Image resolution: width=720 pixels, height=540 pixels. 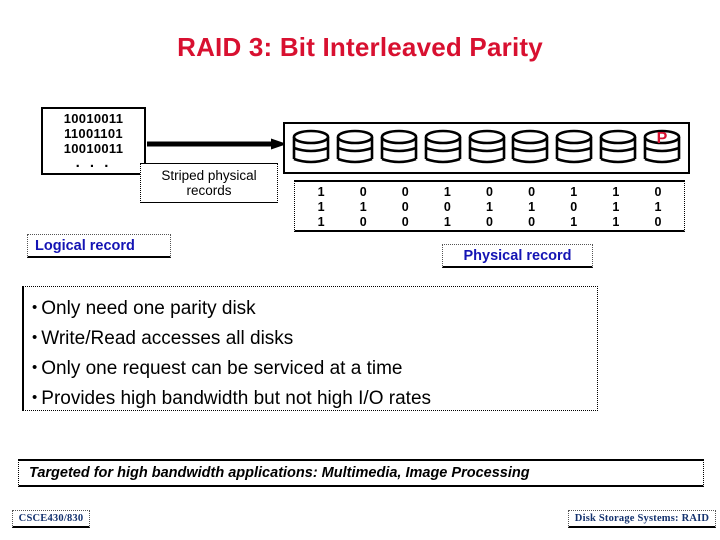 What do you see at coordinates (217, 143) in the screenshot?
I see `striping-arrow` at bounding box center [217, 143].